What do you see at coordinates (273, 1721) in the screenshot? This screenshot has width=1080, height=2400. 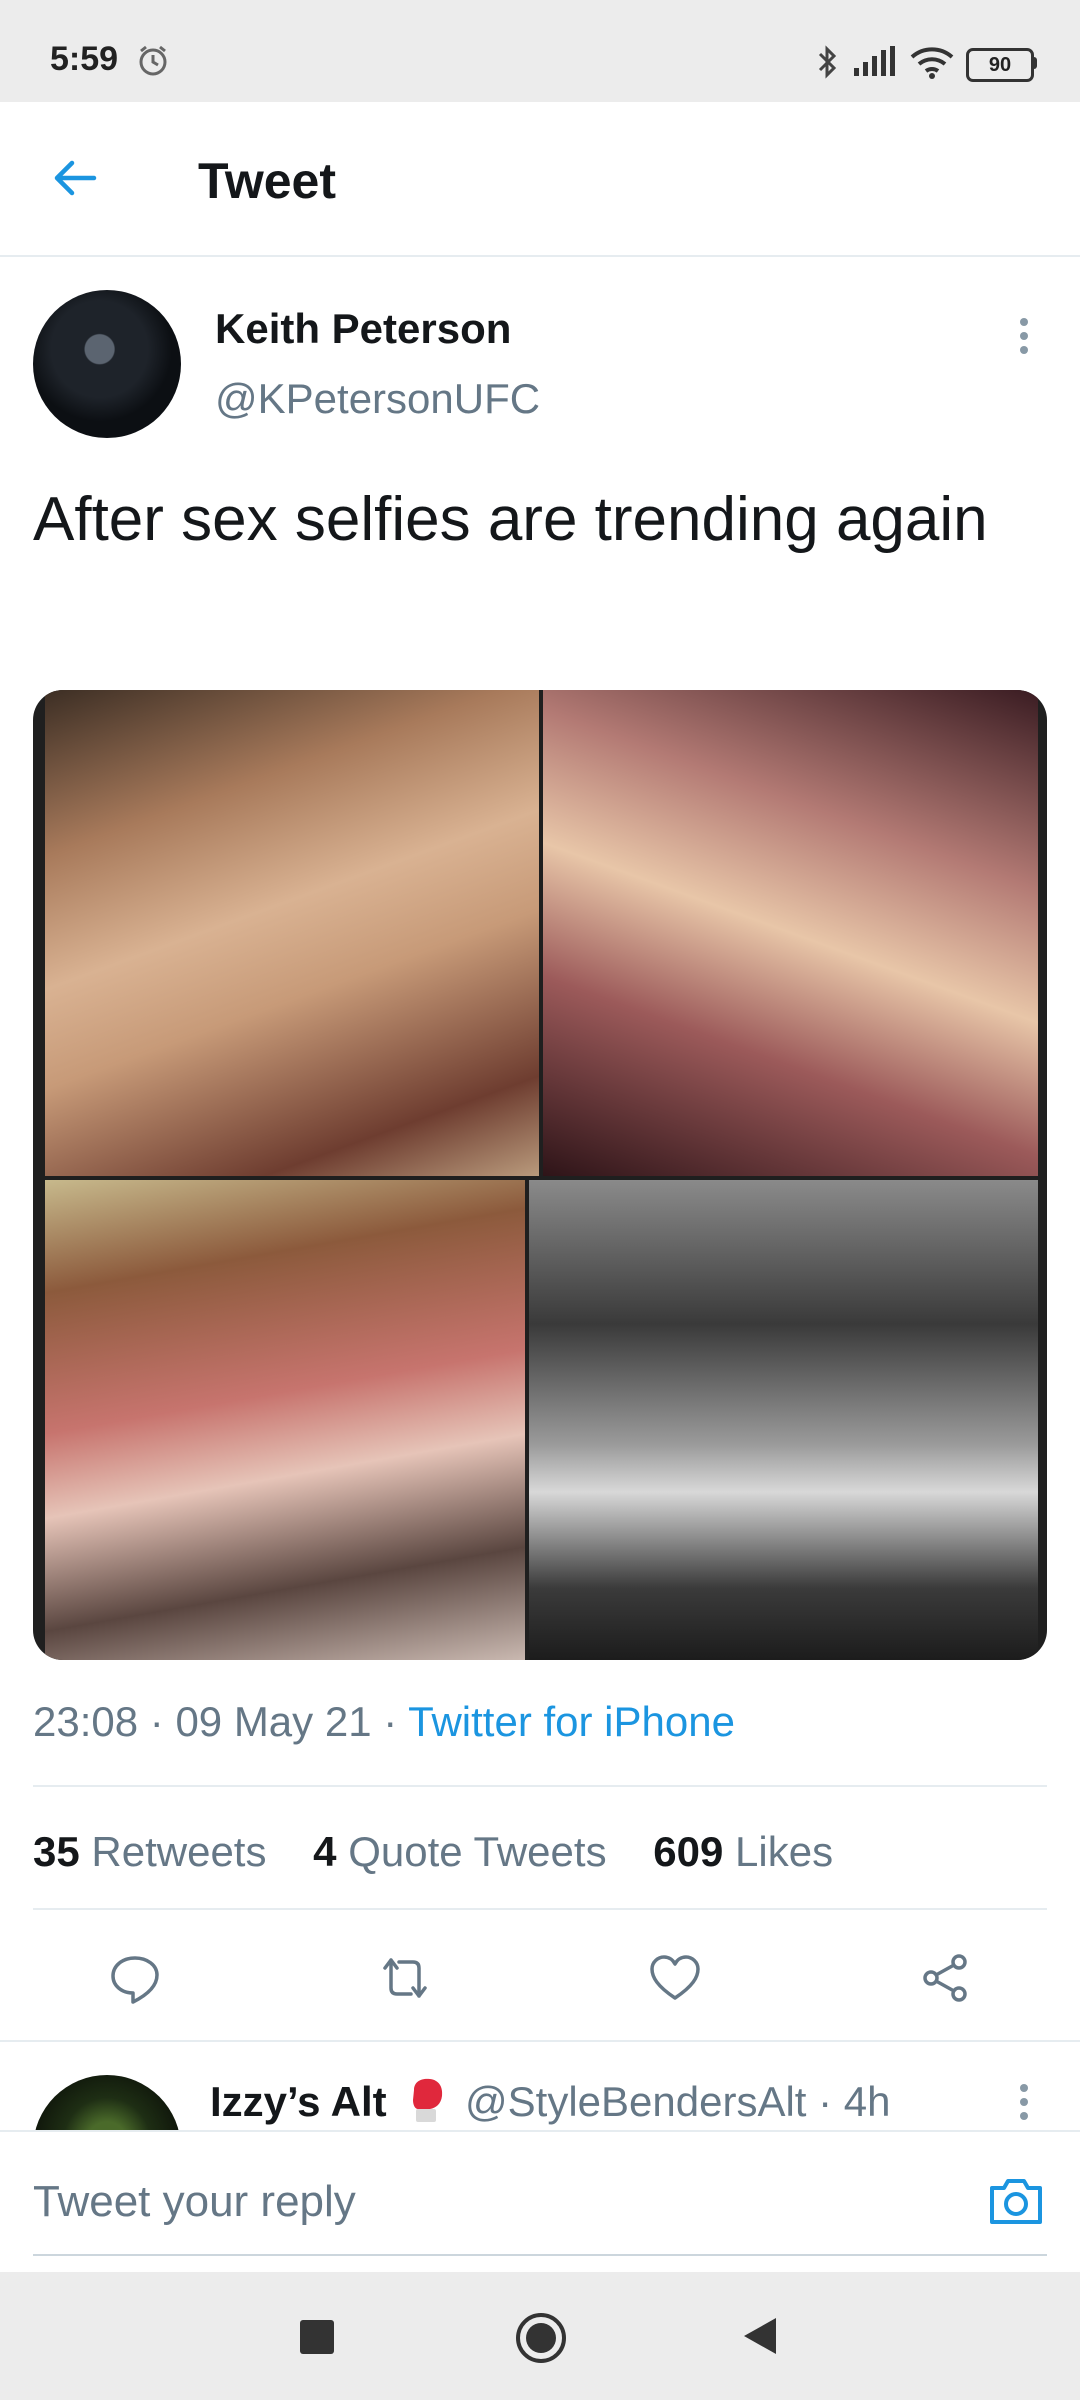 I see `tweet-date: 09 May 21` at bounding box center [273, 1721].